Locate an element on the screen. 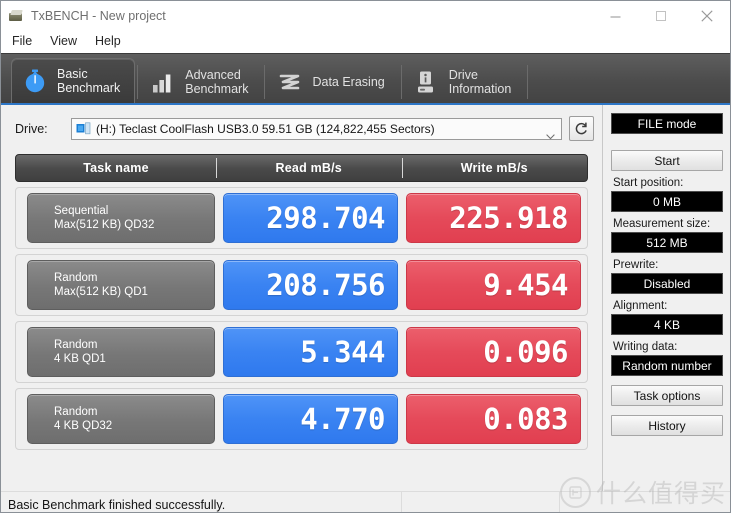 The image size is (731, 513). table-row: Random Max(512 KB) QD1 208.756 9.454 is located at coordinates (301, 285).